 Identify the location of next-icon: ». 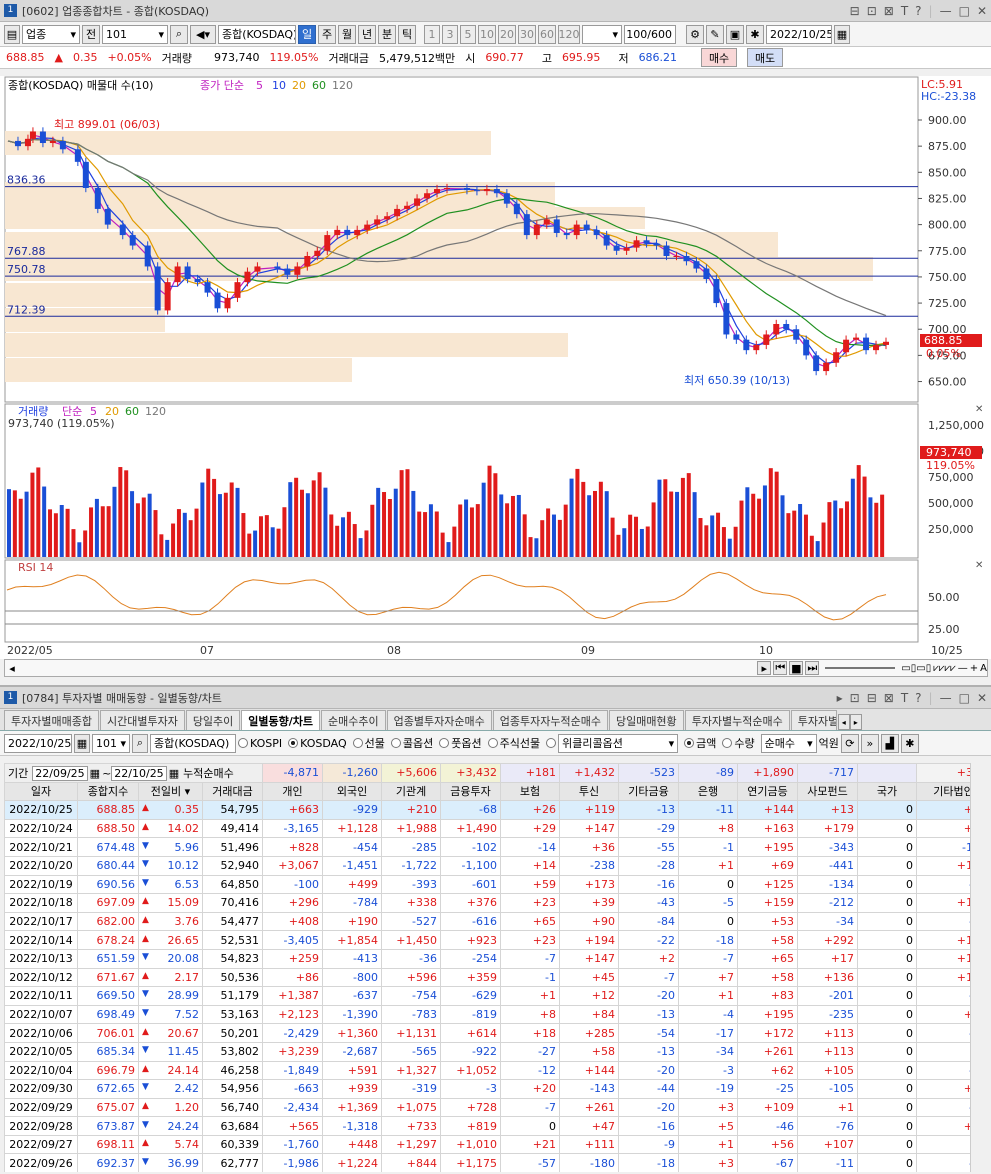
(869, 743).